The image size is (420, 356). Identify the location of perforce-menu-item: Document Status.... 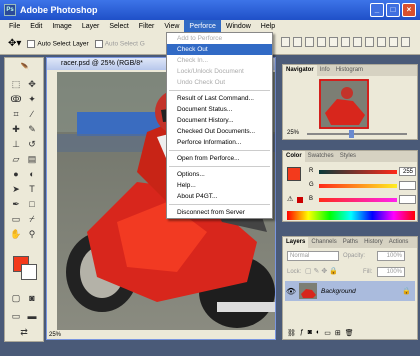
(219, 109).